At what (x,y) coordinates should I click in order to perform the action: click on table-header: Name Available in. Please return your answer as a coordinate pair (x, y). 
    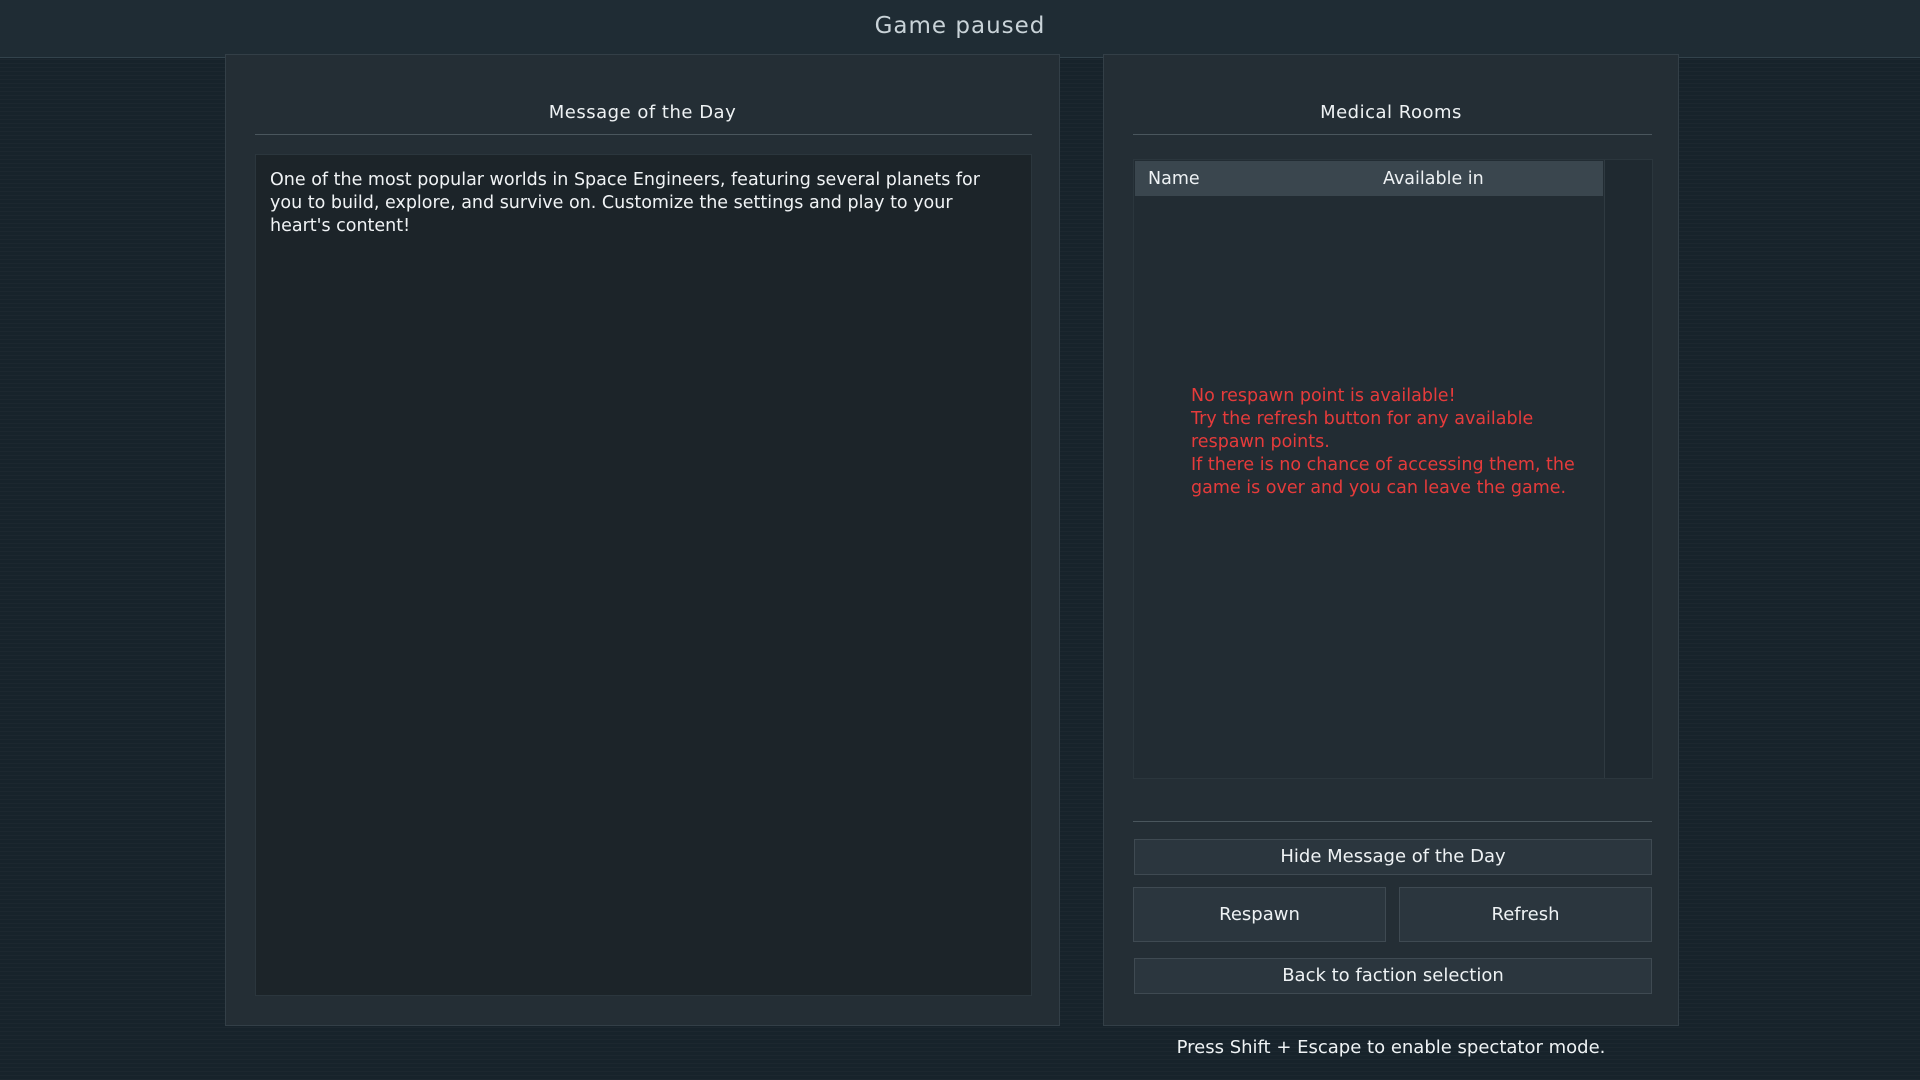
    Looking at the image, I should click on (1369, 178).